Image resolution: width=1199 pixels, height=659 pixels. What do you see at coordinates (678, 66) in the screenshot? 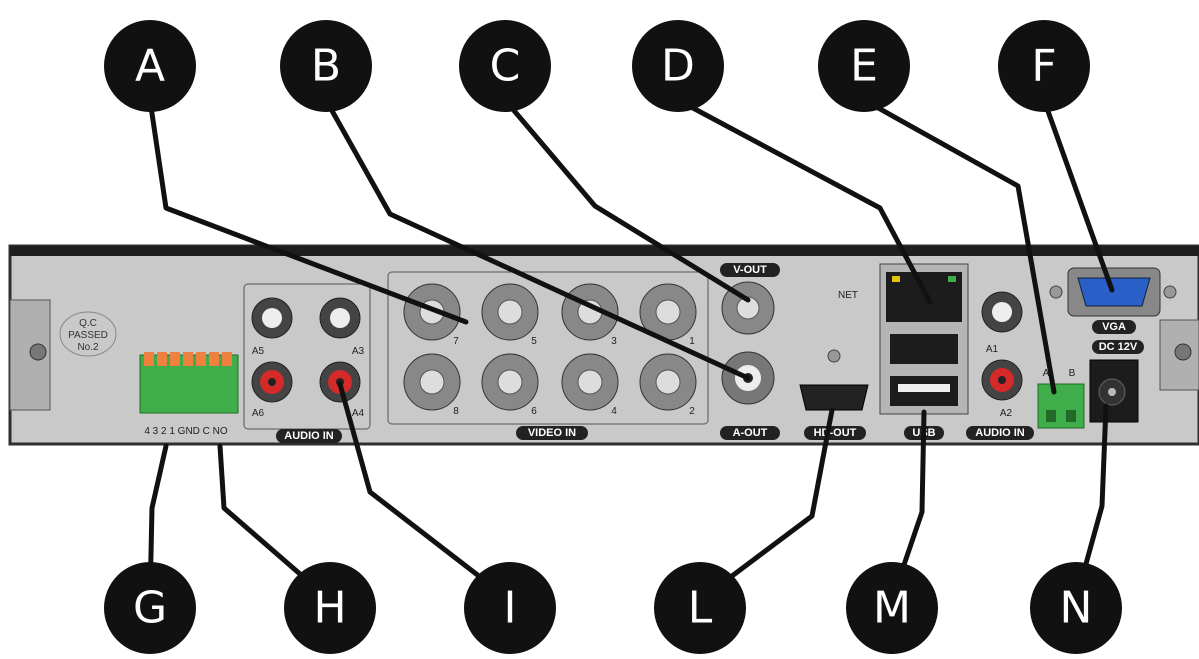
I see `callout-d: D` at bounding box center [678, 66].